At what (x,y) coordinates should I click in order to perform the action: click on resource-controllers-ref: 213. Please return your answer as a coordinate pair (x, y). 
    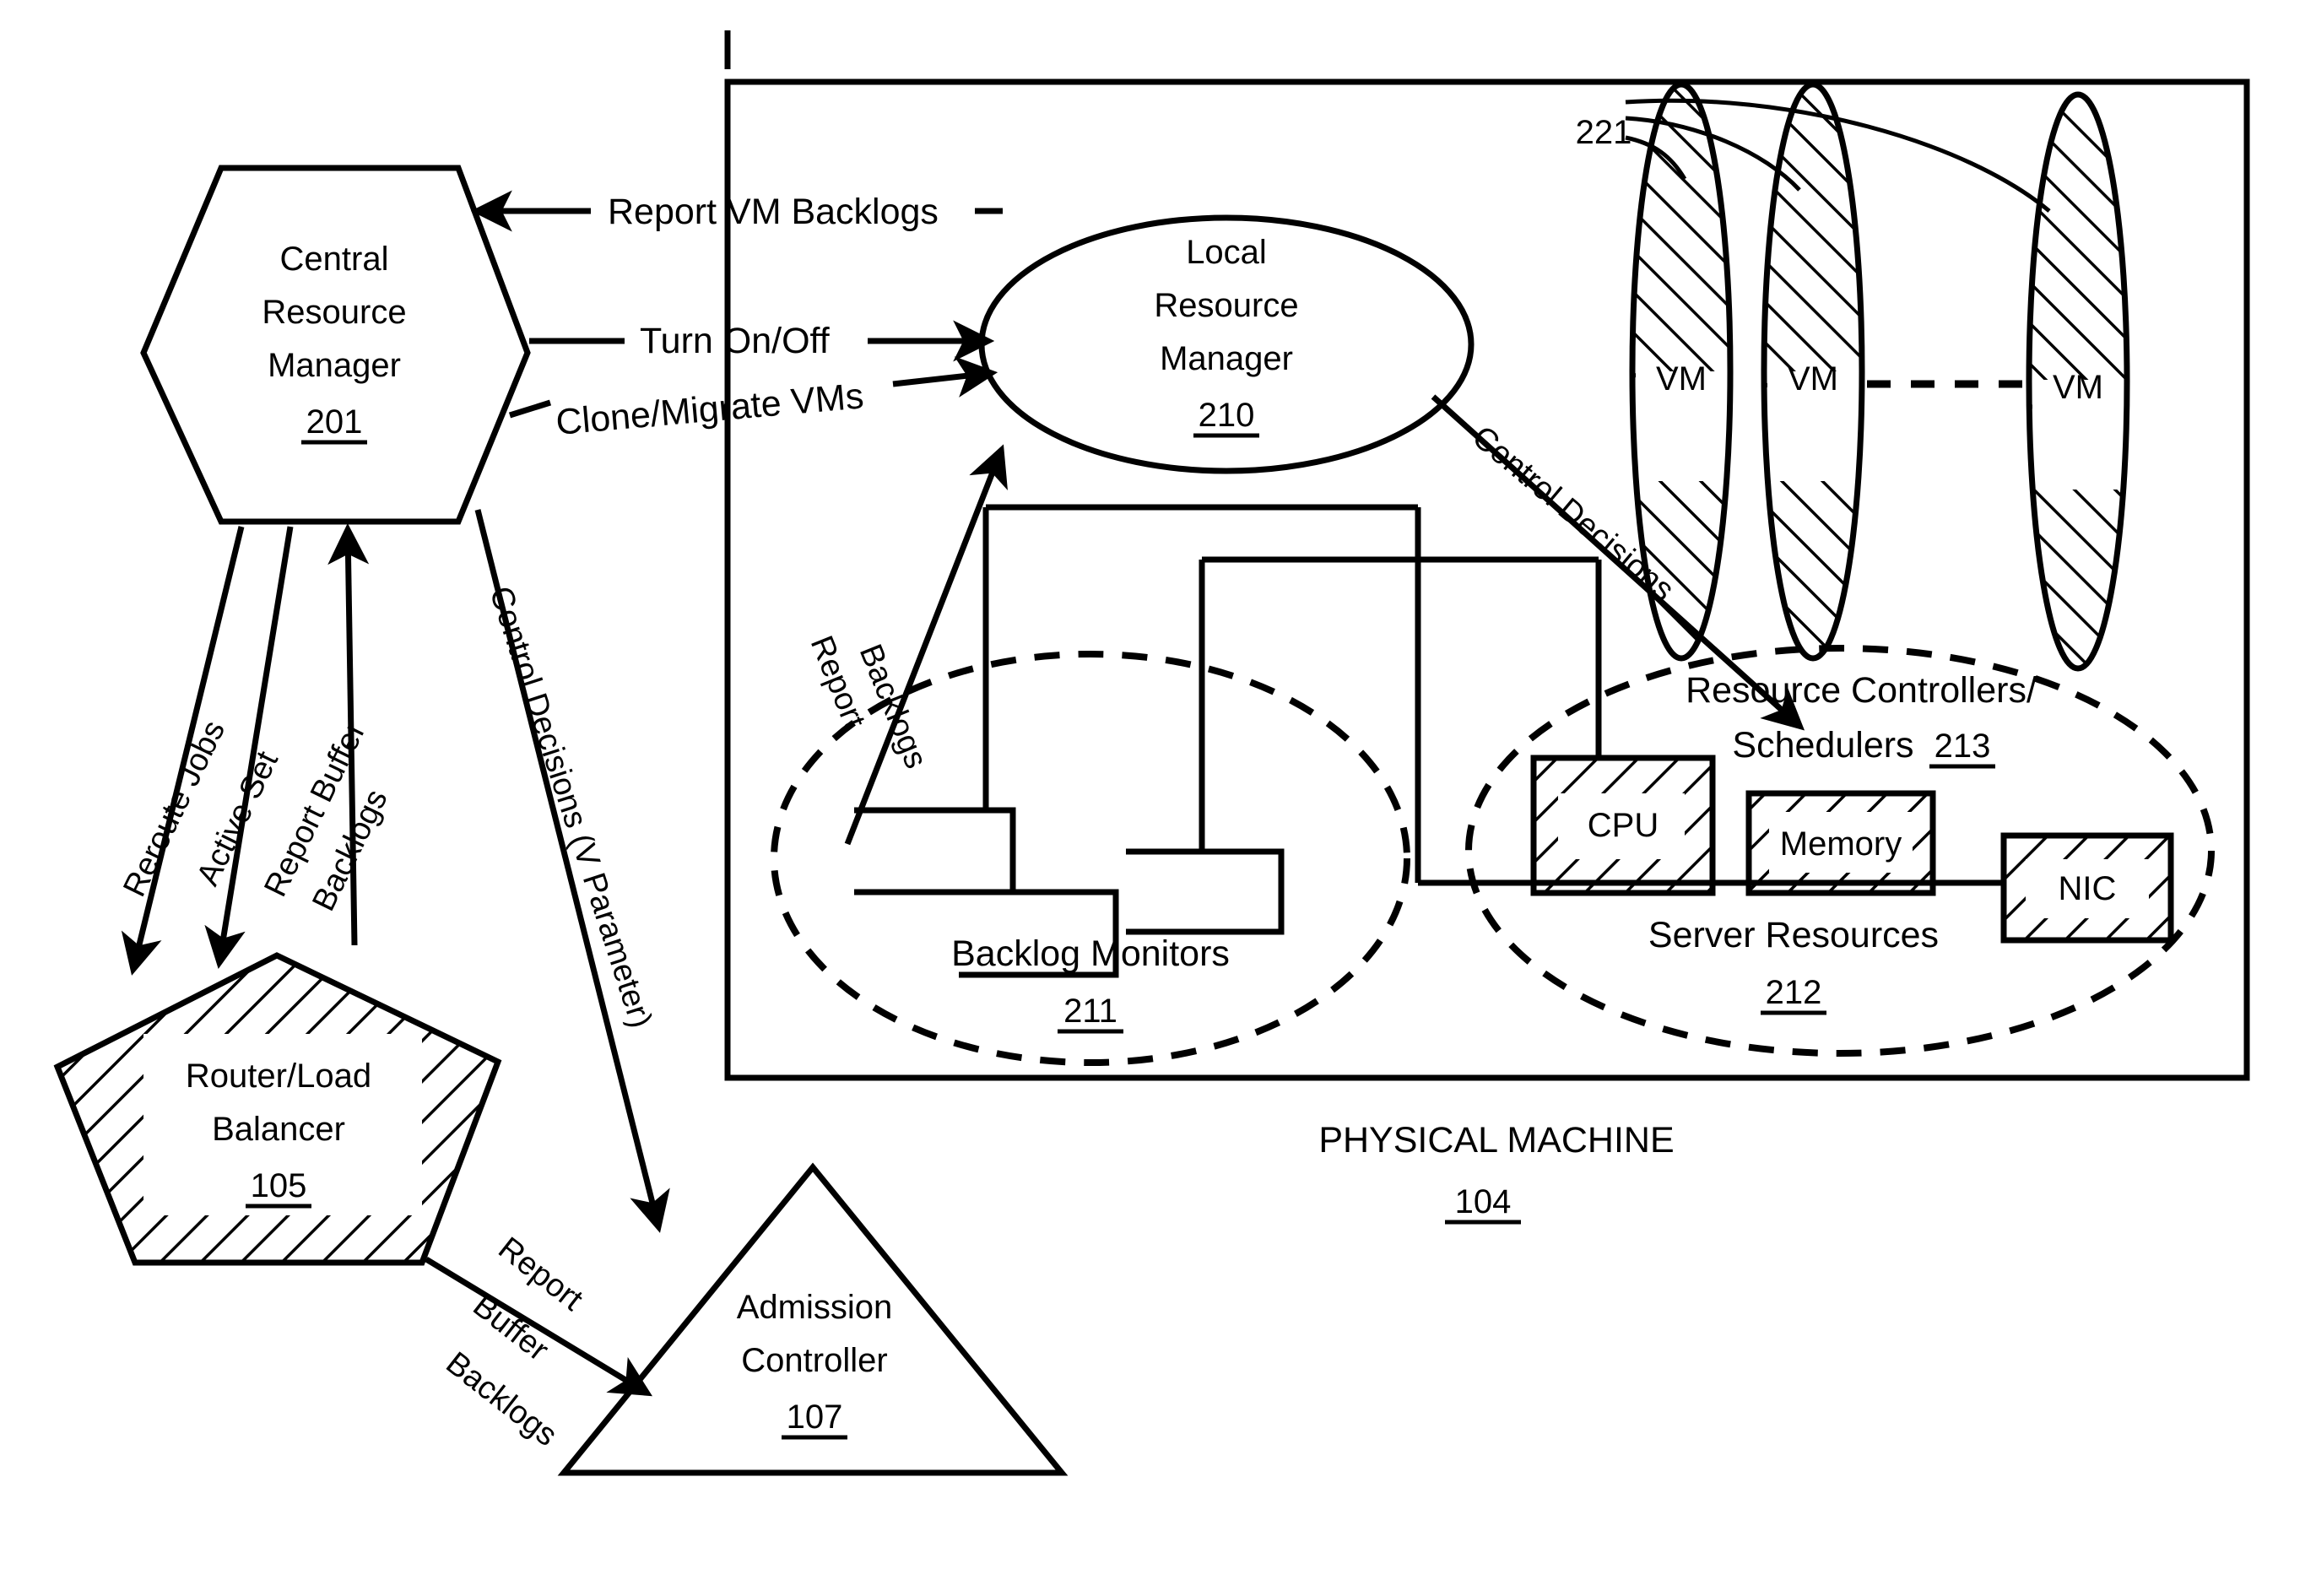
    Looking at the image, I should click on (1963, 746).